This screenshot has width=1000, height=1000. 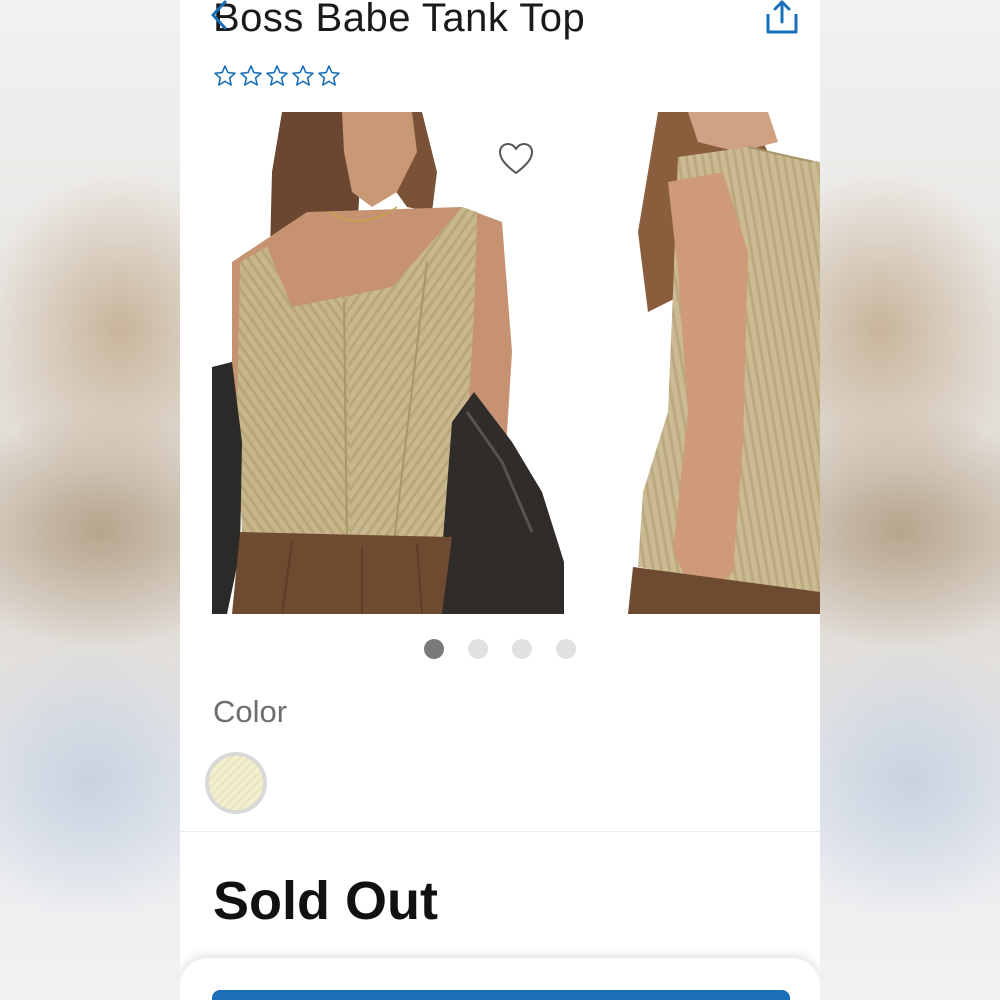 I want to click on chevron-left-icon, so click(x=219, y=15).